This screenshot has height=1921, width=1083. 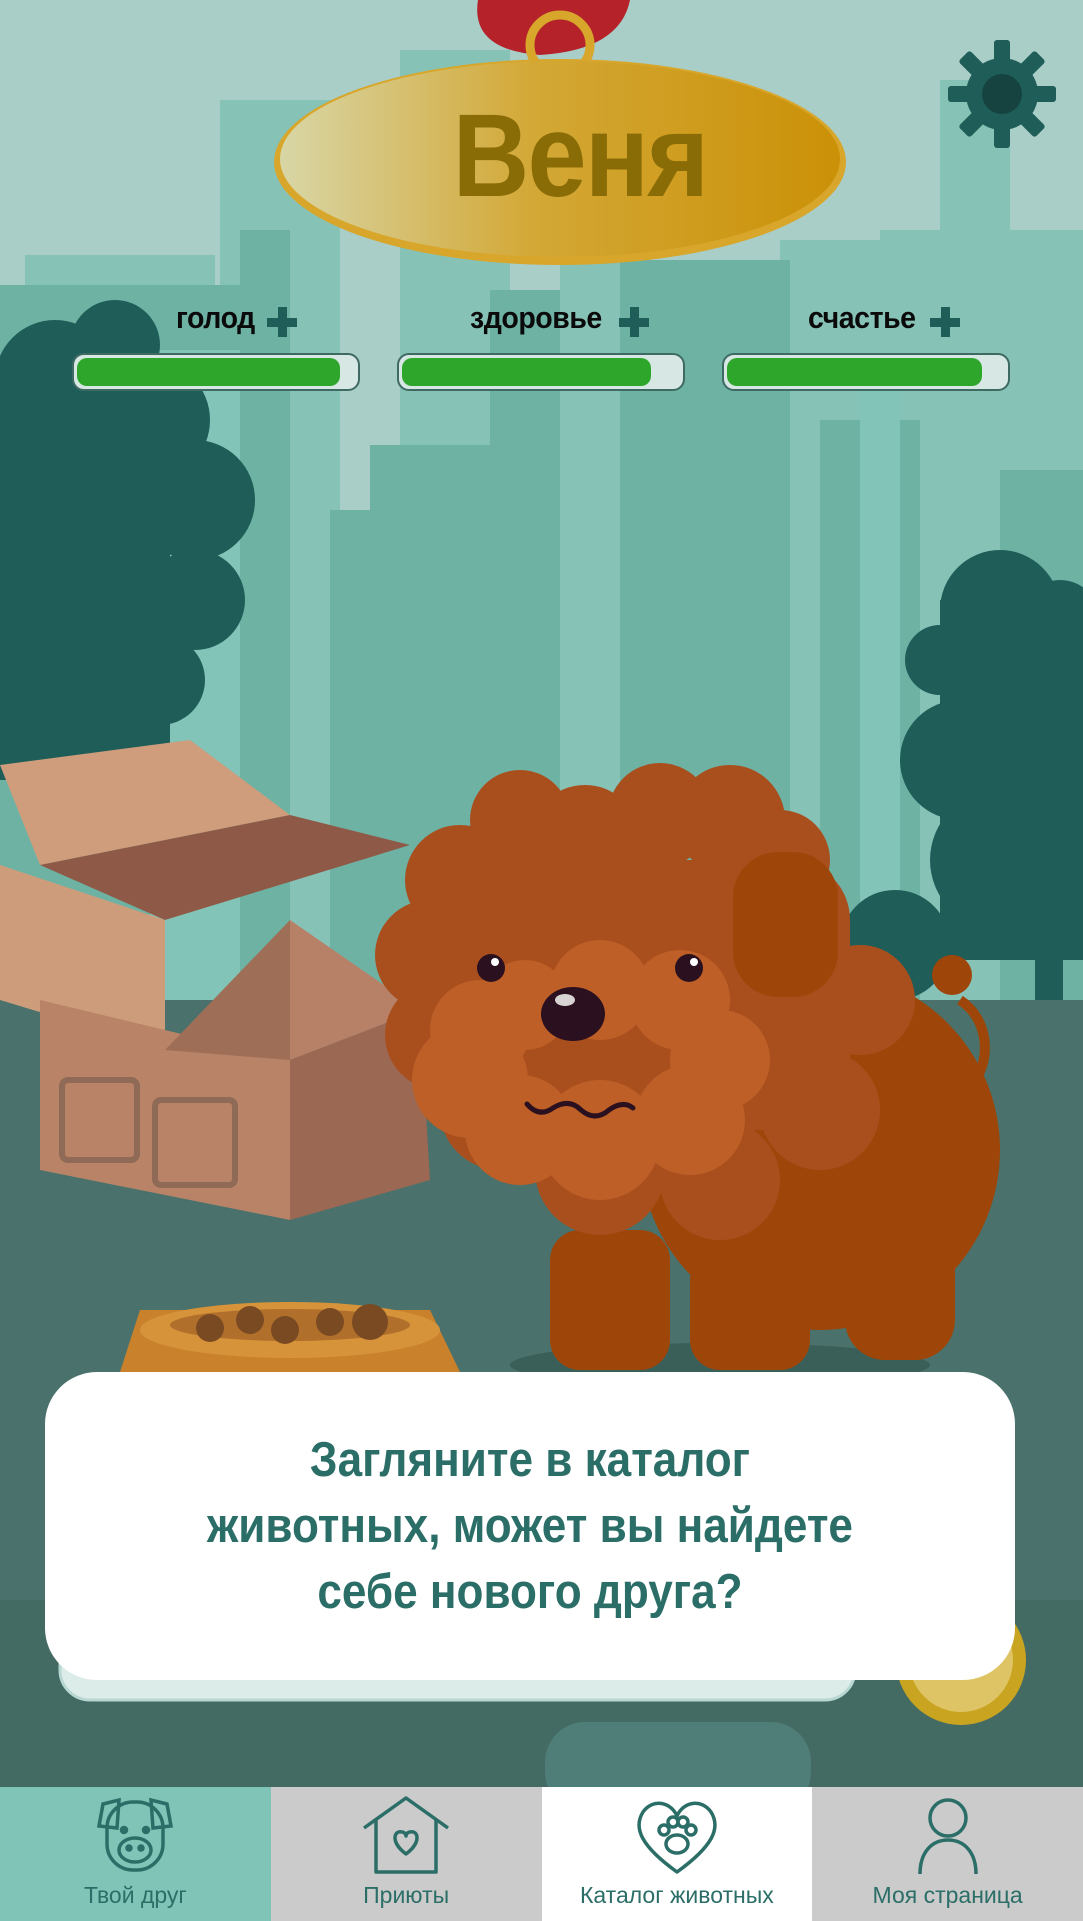 What do you see at coordinates (1002, 94) in the screenshot?
I see `settings-gear-icon` at bounding box center [1002, 94].